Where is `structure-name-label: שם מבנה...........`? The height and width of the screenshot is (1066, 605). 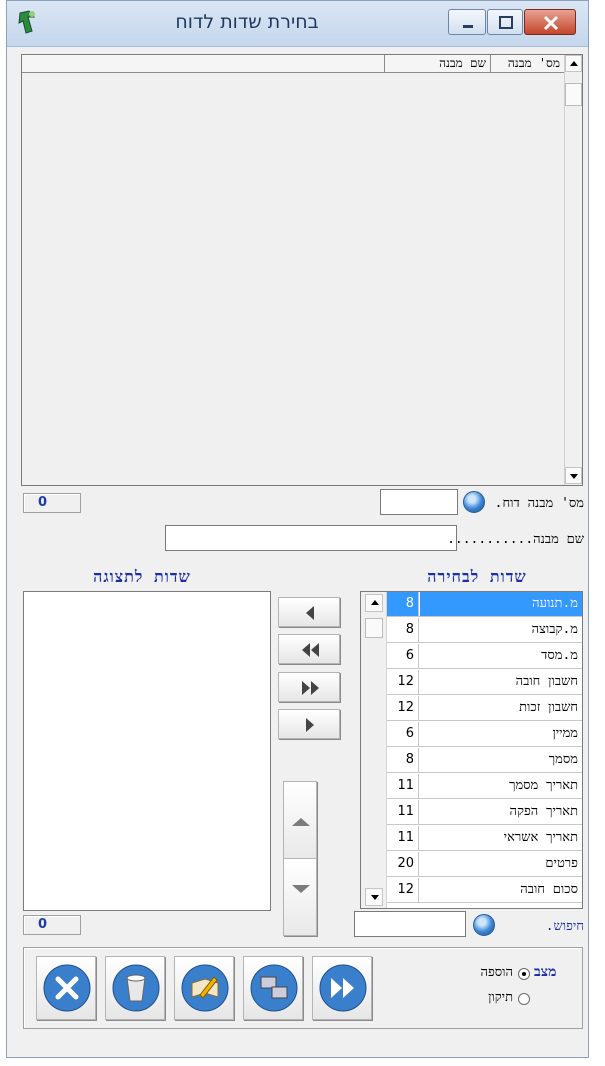 structure-name-label: שם מבנה........... is located at coordinates (515, 539).